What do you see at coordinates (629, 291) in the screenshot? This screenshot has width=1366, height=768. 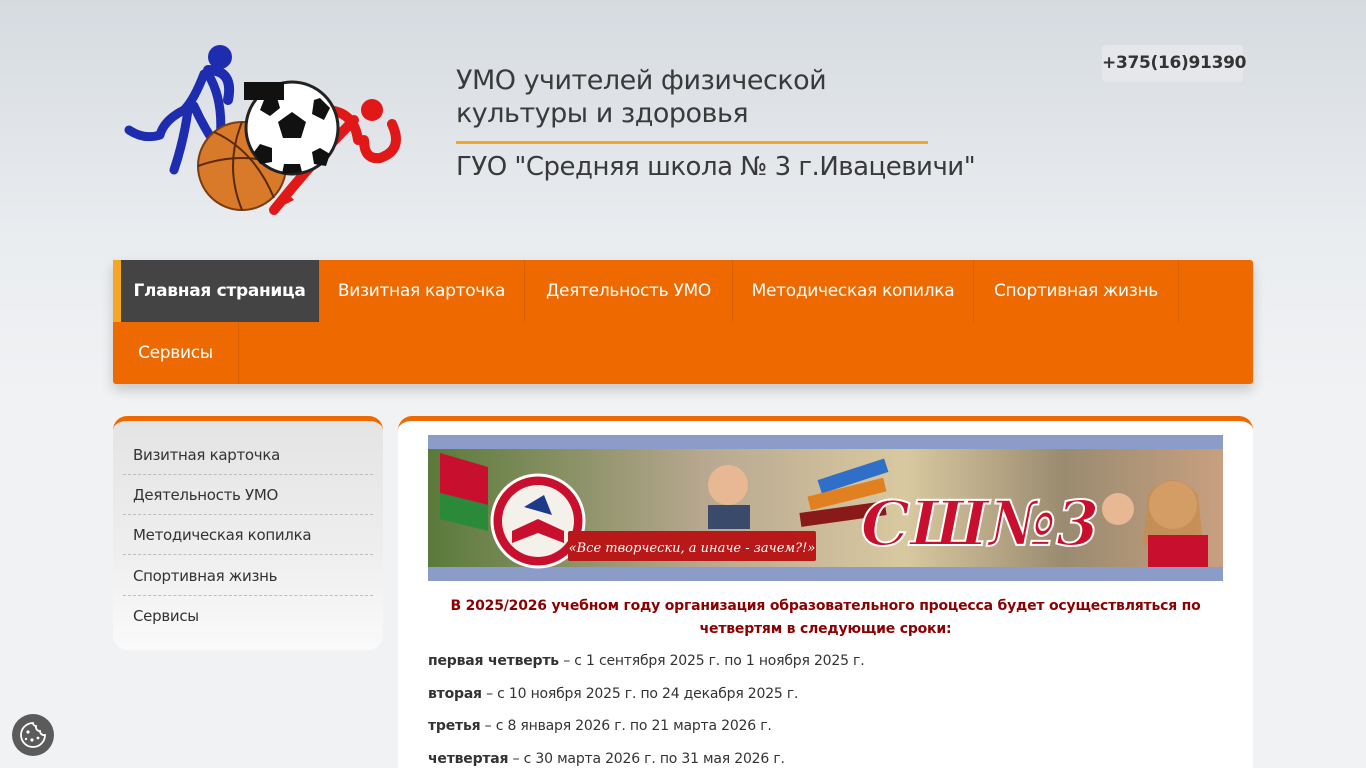 I see `nav-item-umo-activity: Деятельность УМО` at bounding box center [629, 291].